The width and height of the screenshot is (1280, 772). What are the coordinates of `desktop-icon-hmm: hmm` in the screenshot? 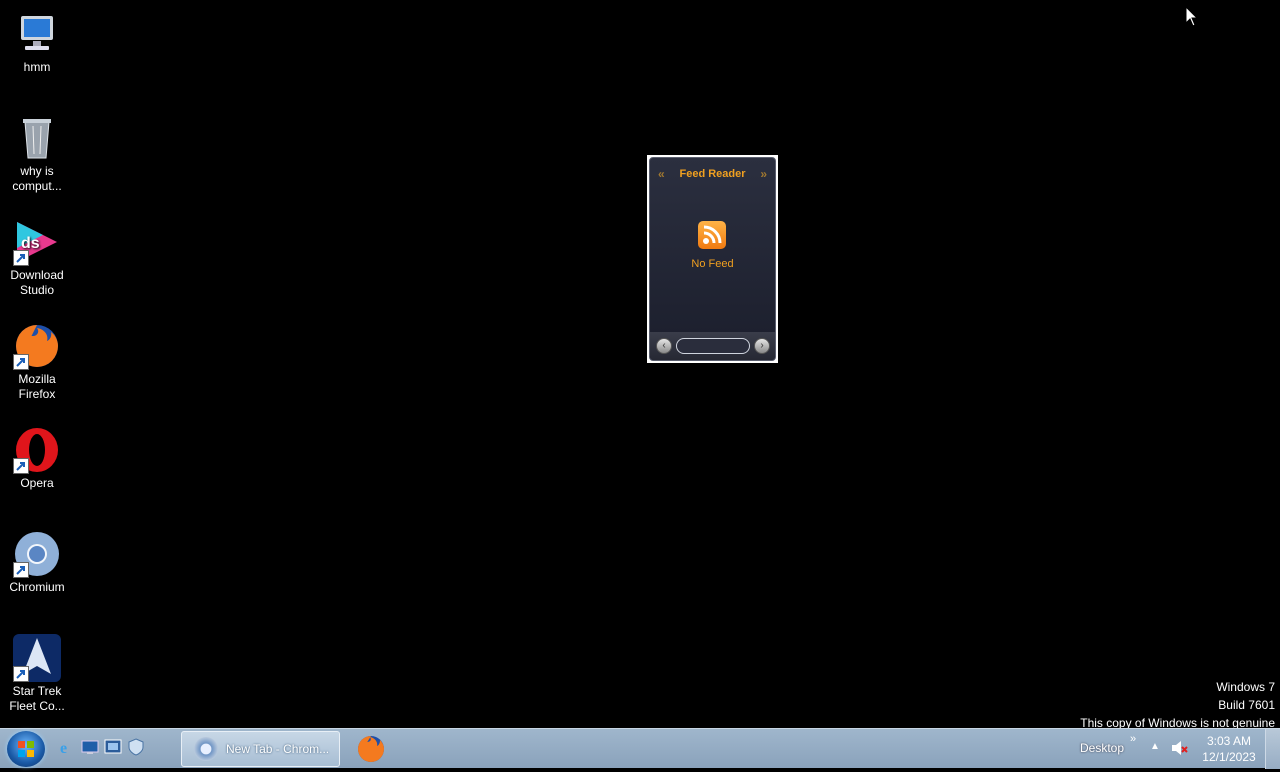 It's located at (37, 40).